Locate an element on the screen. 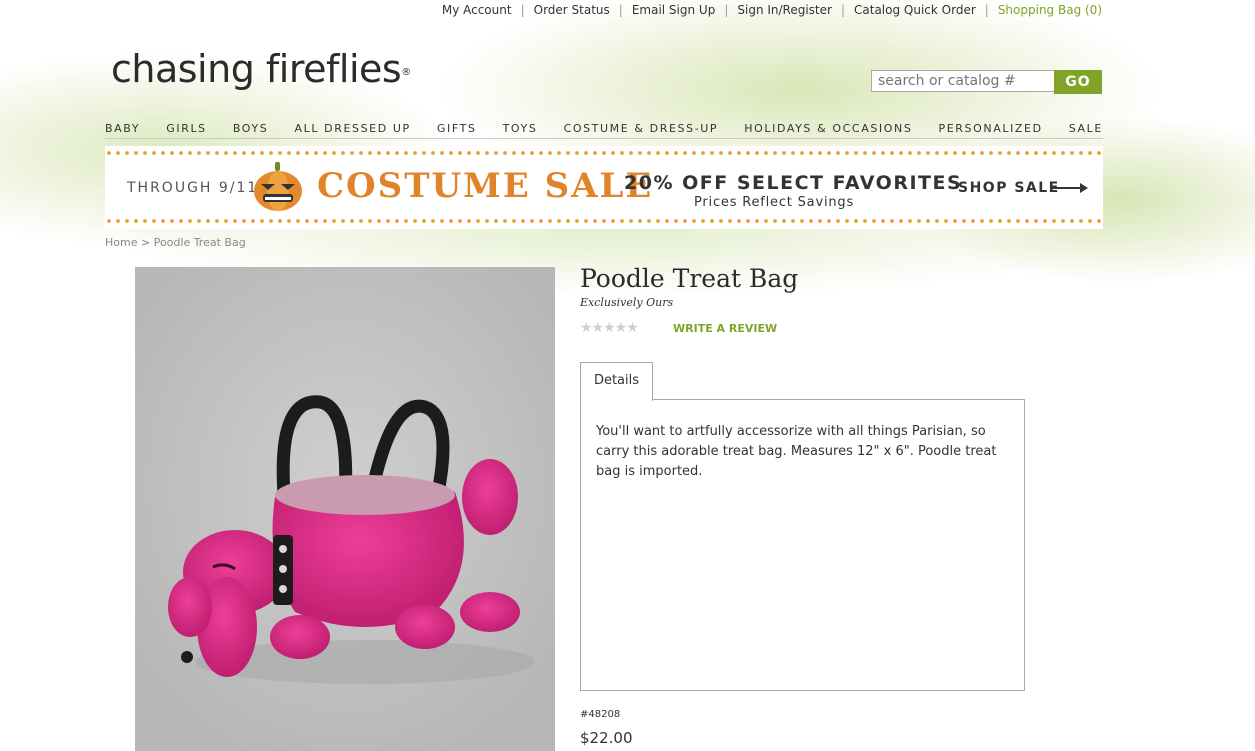 Image resolution: width=1255 pixels, height=751 pixels. catalog-quick-order-link: Catalog Quick Order is located at coordinates (915, 10).